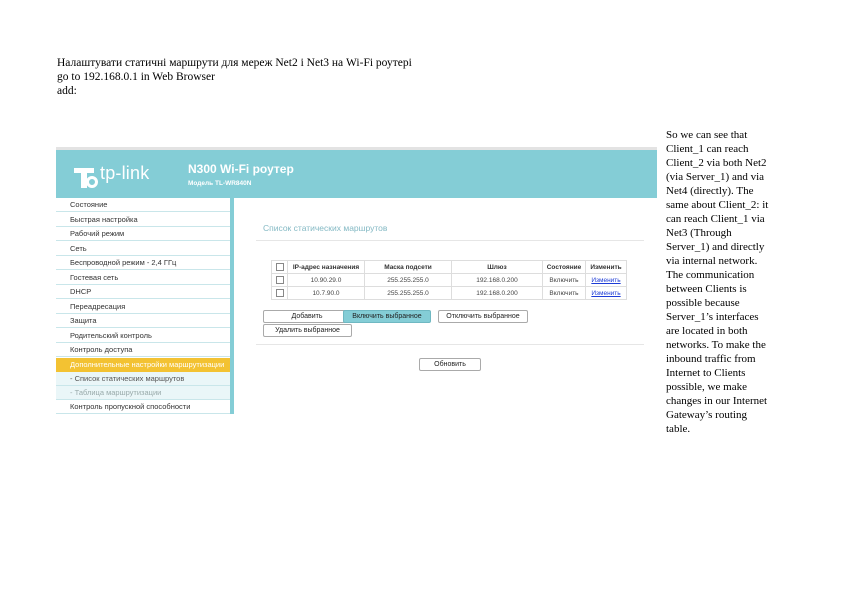 The width and height of the screenshot is (842, 595). I want to click on note-line: Server_1’s interfaces, so click(712, 317).